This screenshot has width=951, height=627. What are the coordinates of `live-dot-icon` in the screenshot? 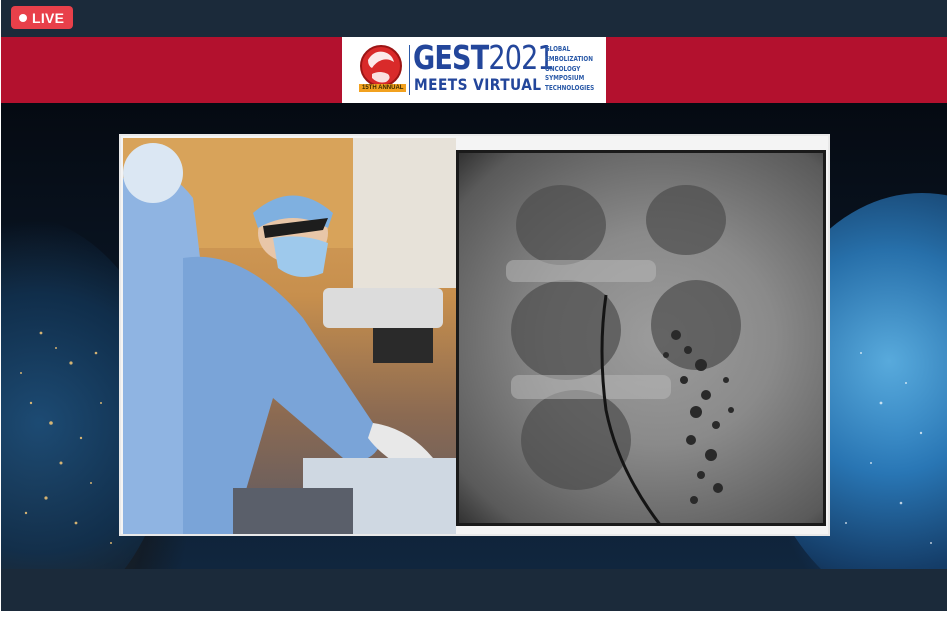 It's located at (23, 17).